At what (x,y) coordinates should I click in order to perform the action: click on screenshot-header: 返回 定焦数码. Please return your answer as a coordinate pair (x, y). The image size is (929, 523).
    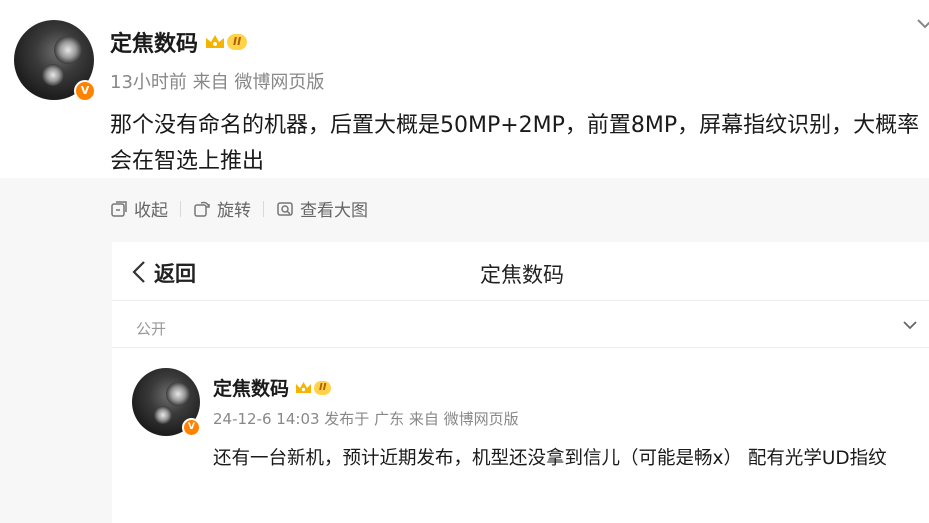
    Looking at the image, I should click on (520, 271).